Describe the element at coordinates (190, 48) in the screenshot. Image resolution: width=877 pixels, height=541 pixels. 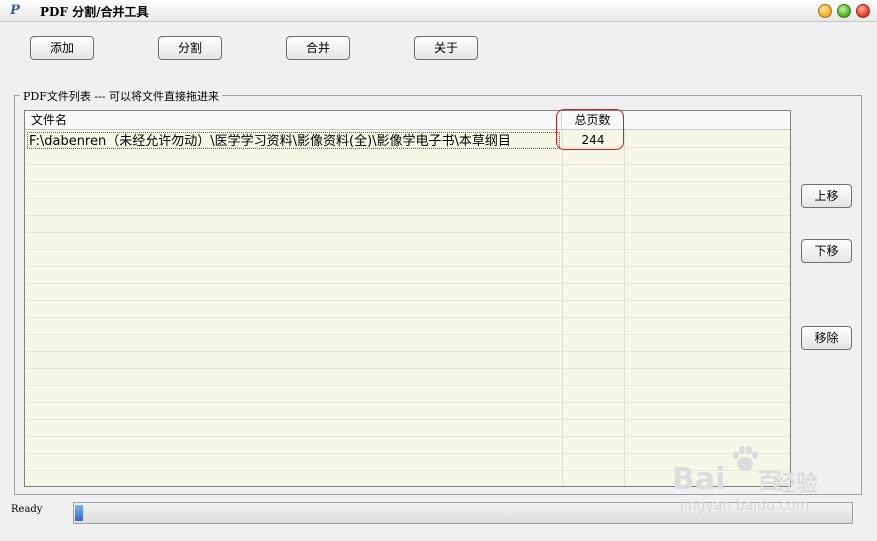
I see `split-button: 分割` at that location.